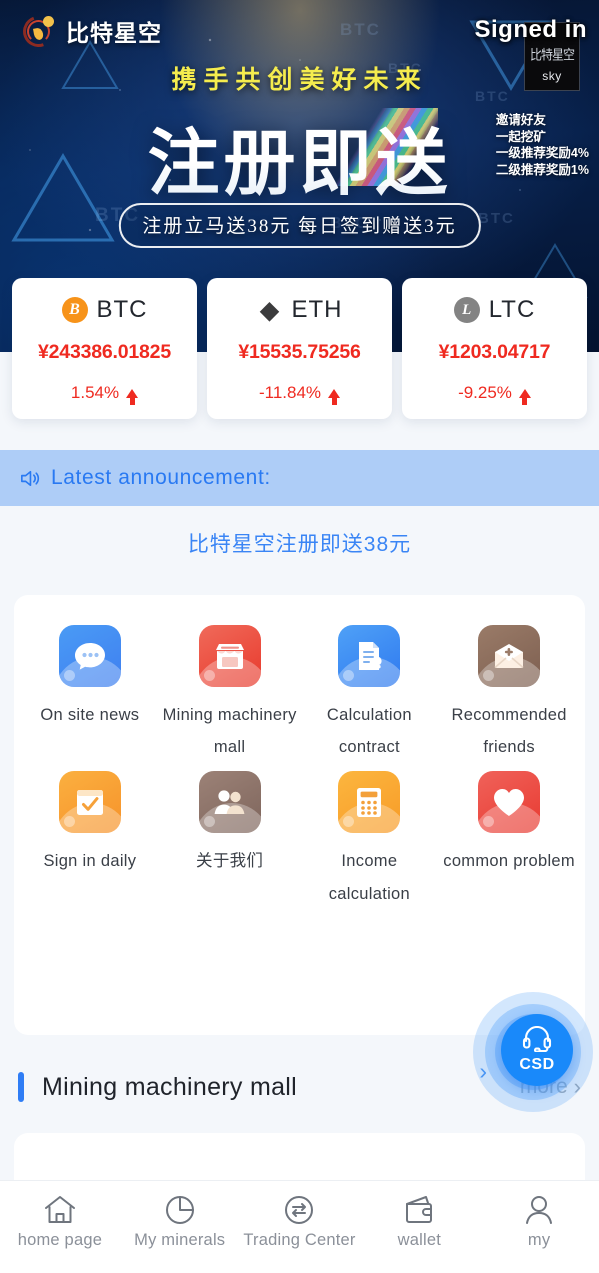 The image size is (599, 1273). What do you see at coordinates (60, 1240) in the screenshot?
I see `tab-label: home page` at bounding box center [60, 1240].